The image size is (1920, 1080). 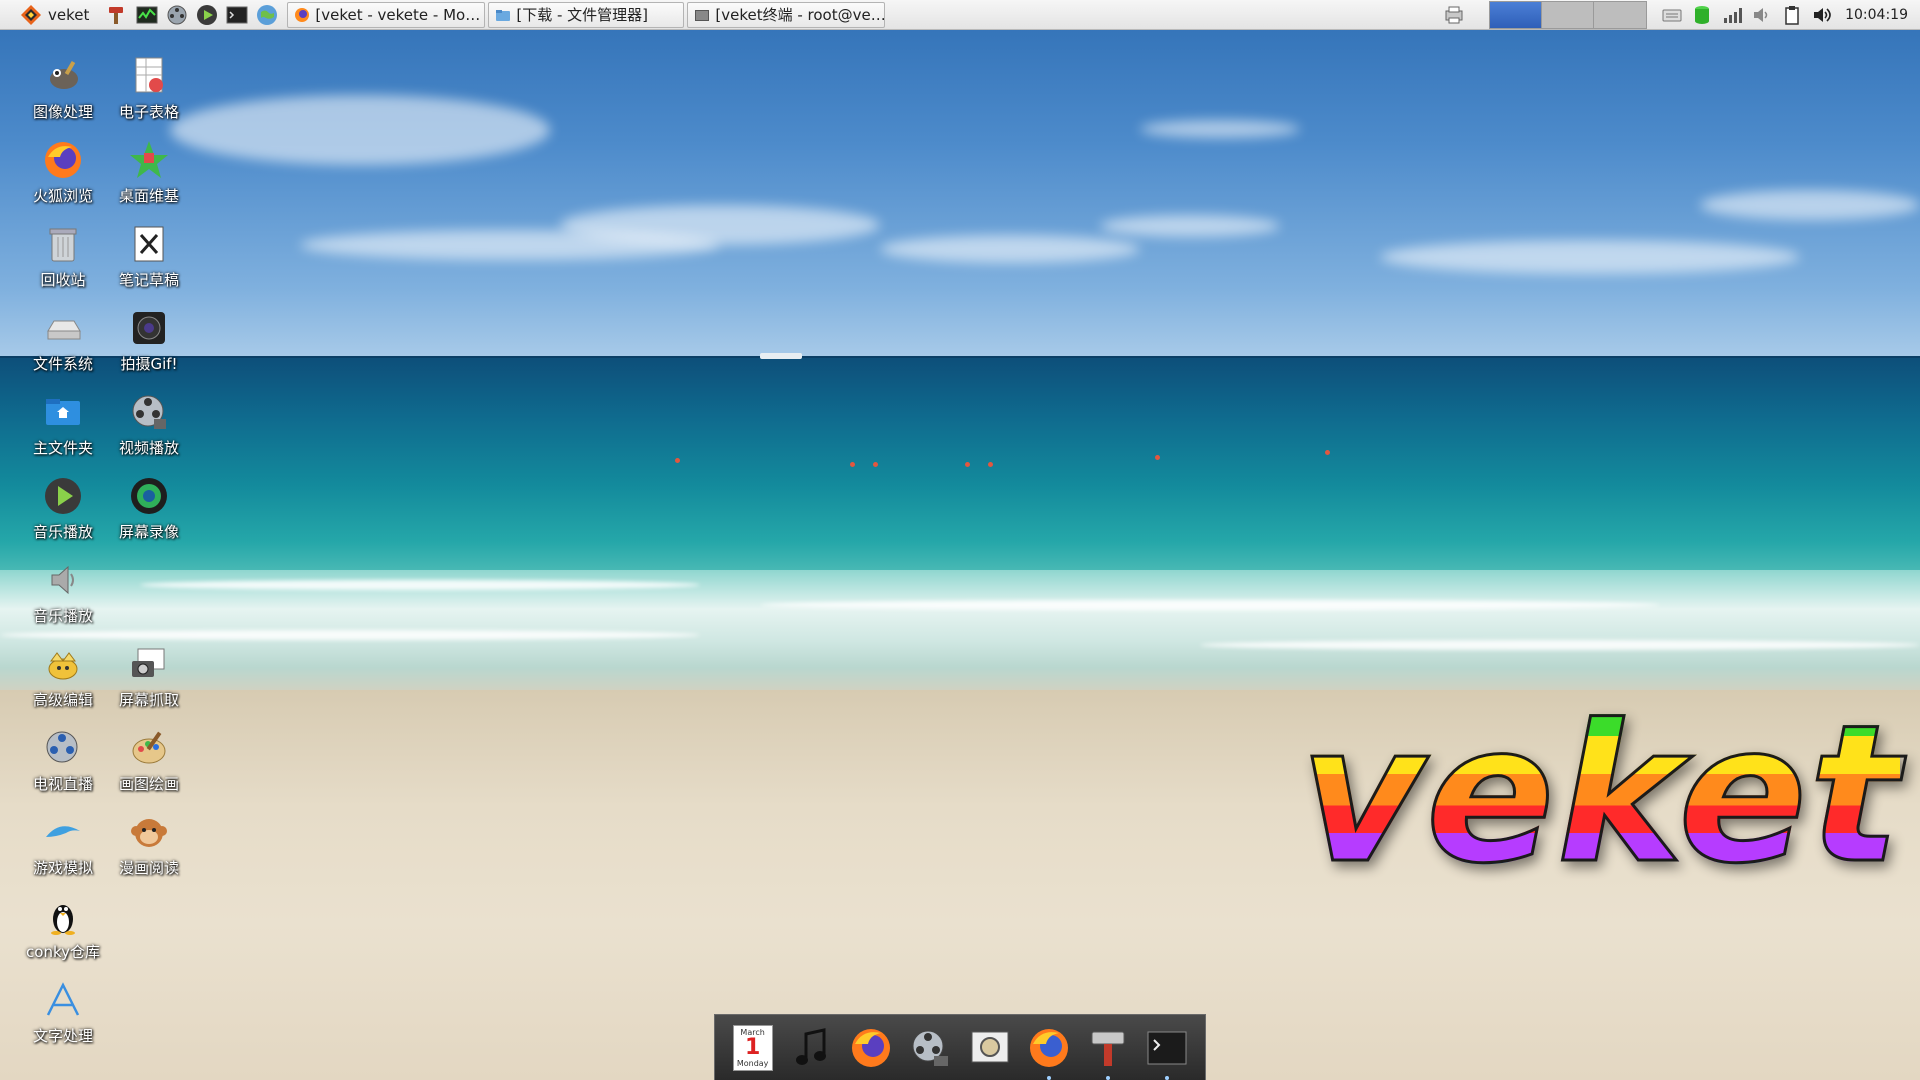 I want to click on terminal-launcher, so click(x=237, y=15).